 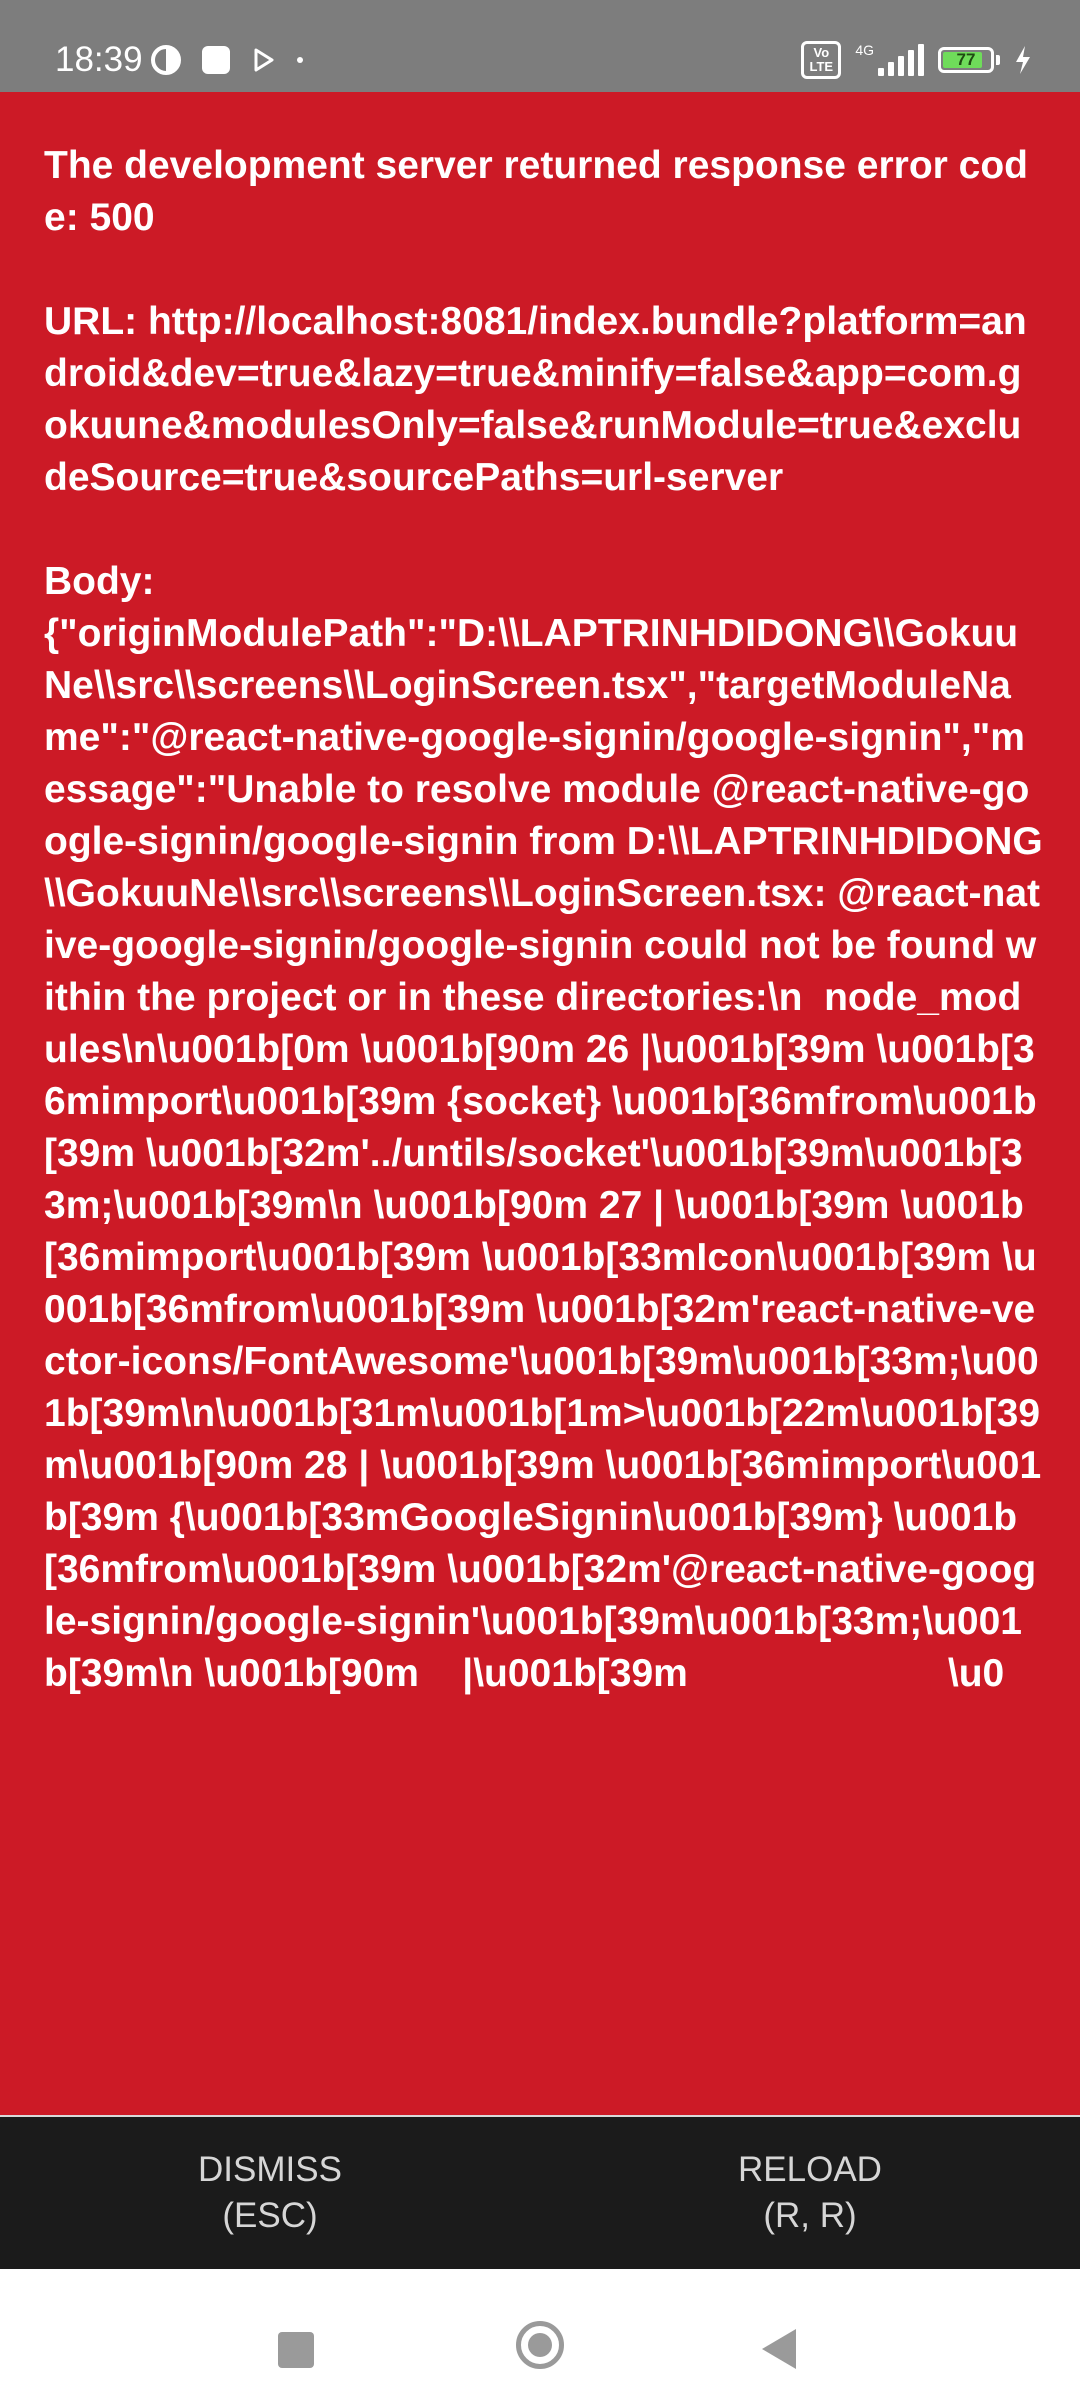 What do you see at coordinates (300, 60) in the screenshot?
I see `dot-icon` at bounding box center [300, 60].